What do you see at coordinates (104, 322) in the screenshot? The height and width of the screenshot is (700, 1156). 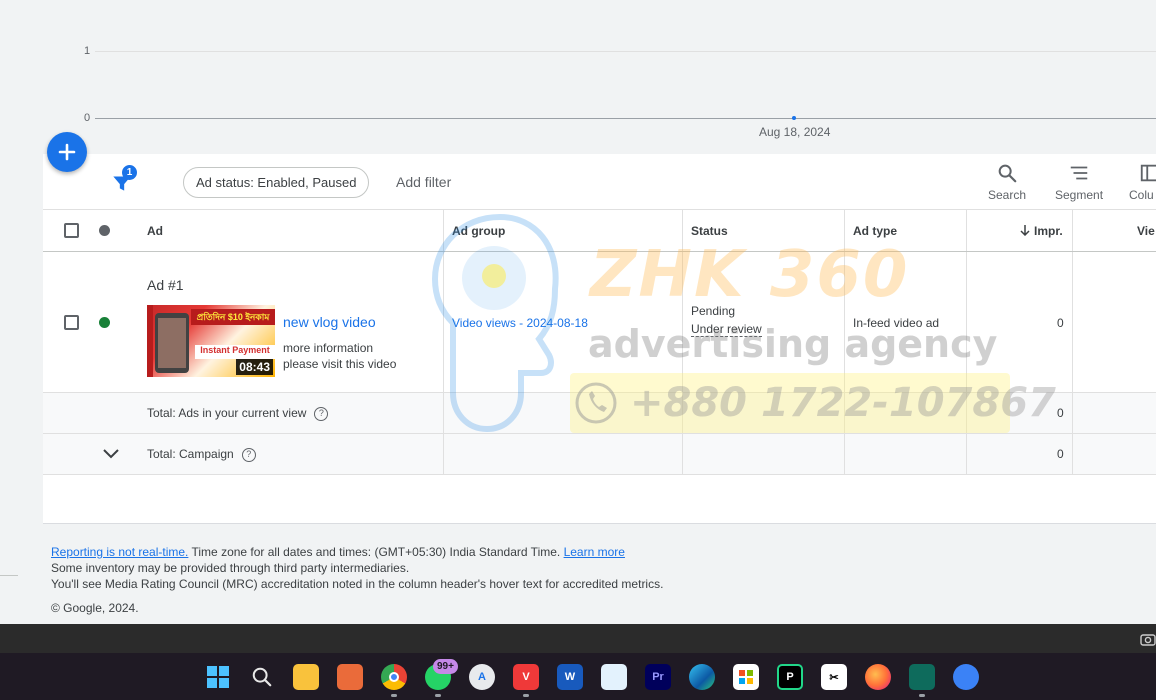 I see `enabled-status-dot` at bounding box center [104, 322].